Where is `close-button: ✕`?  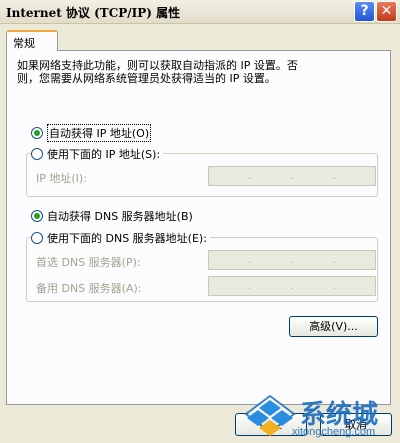 close-button: ✕ is located at coordinates (386, 11).